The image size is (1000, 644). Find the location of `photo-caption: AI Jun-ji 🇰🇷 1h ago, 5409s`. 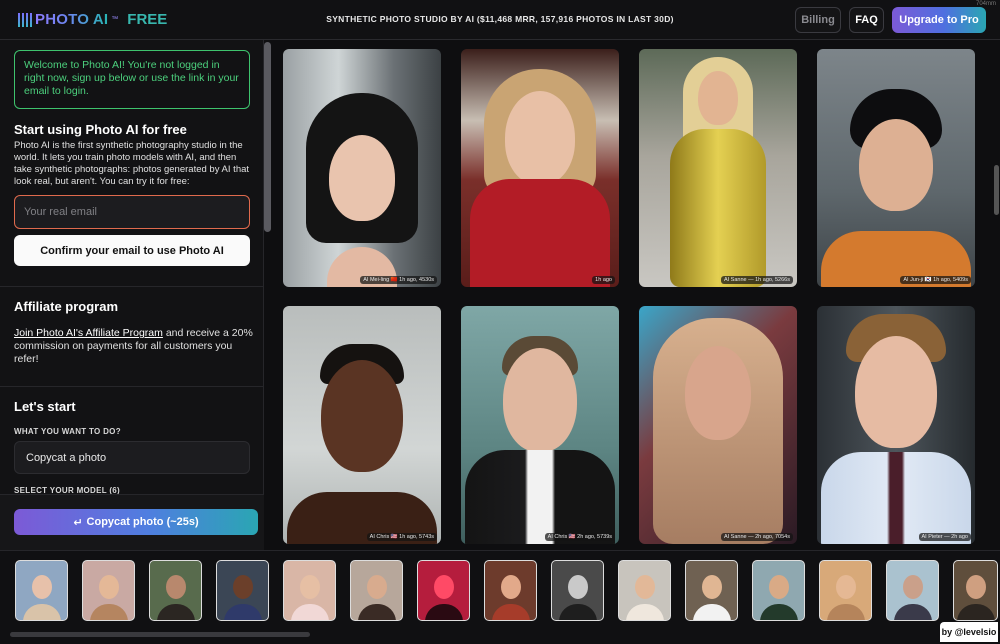

photo-caption: AI Jun-ji 🇰🇷 1h ago, 5409s is located at coordinates (935, 280).